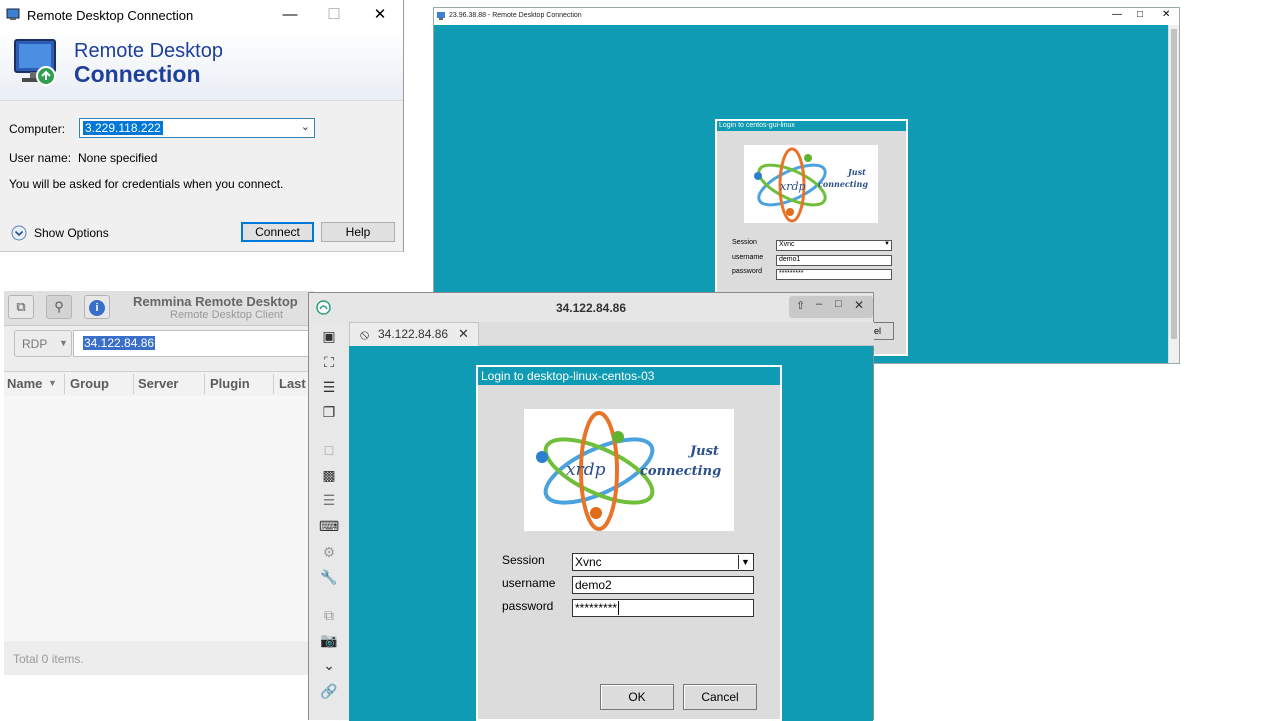 This screenshot has height=721, width=1280. I want to click on remmina-subtitle: Remote Desktop Client, so click(227, 315).